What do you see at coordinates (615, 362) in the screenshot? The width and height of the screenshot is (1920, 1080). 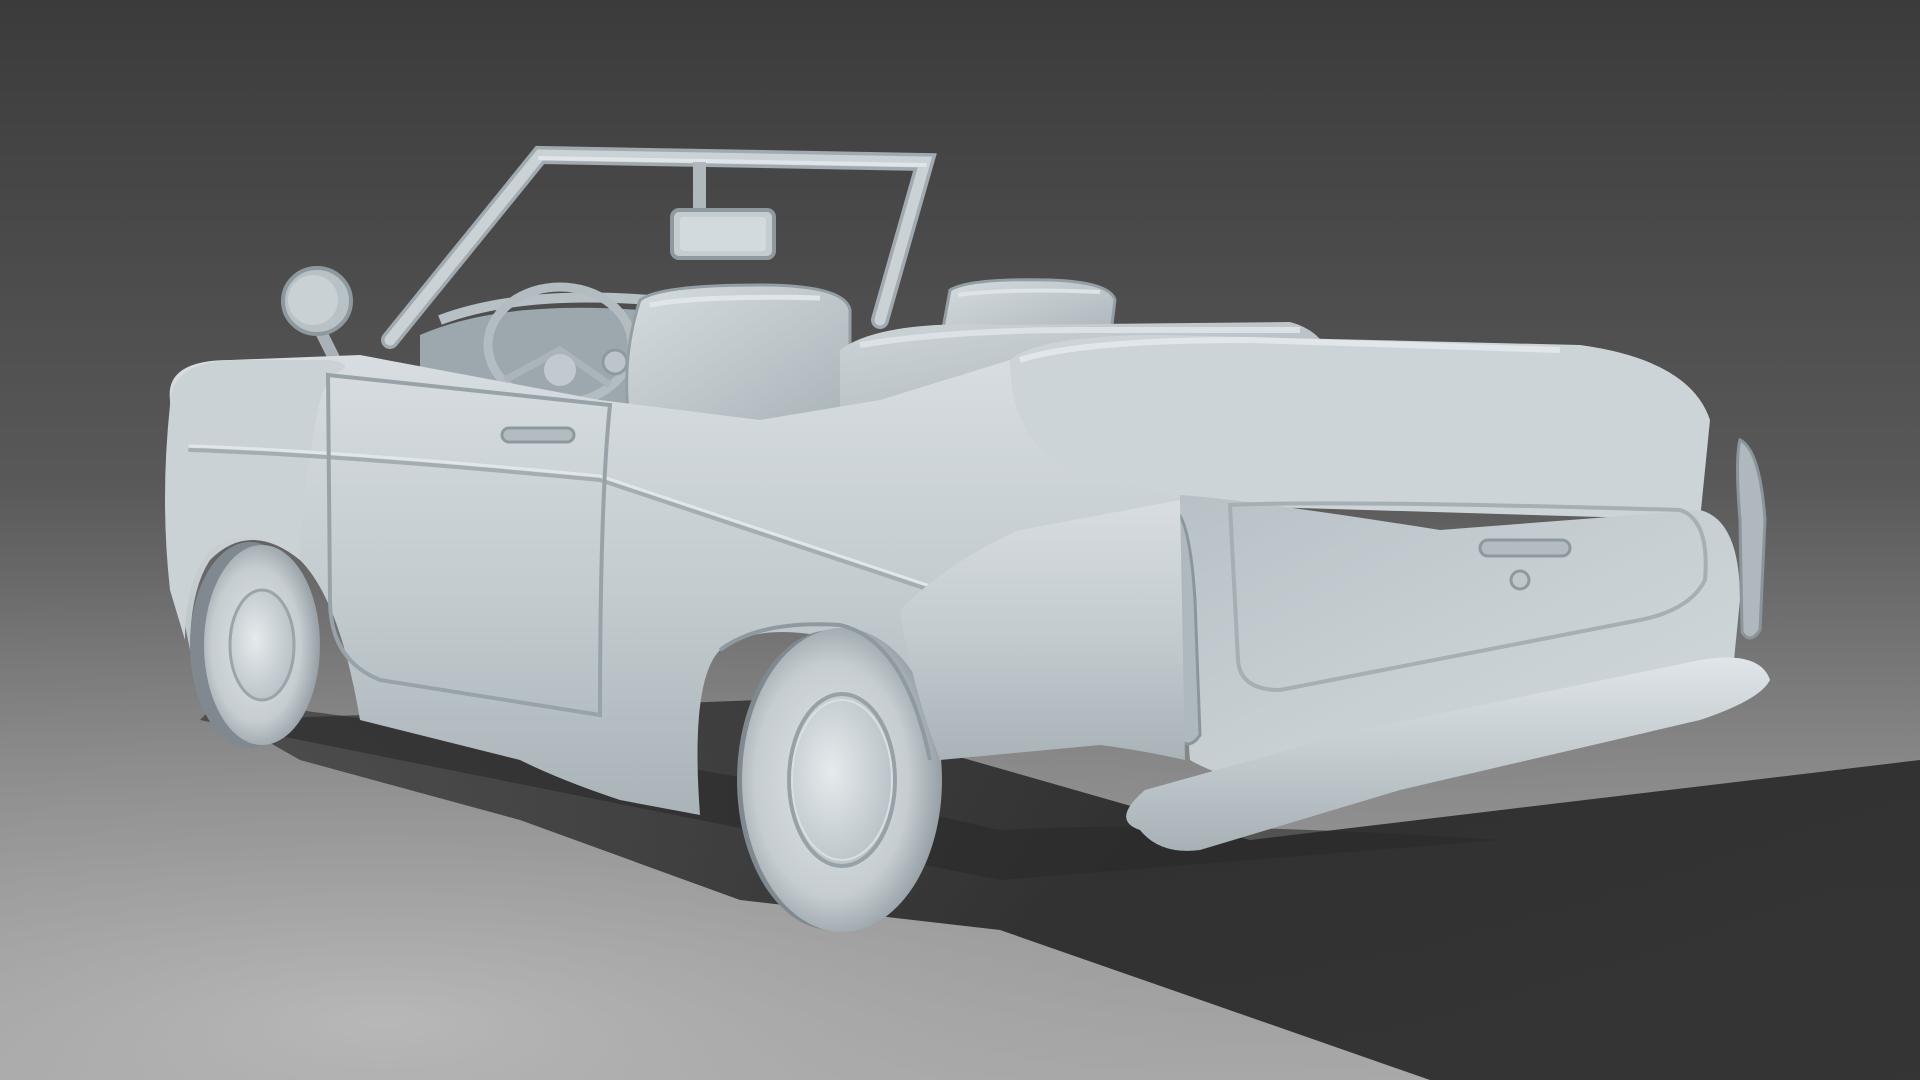 I see `dashboard-gauge` at bounding box center [615, 362].